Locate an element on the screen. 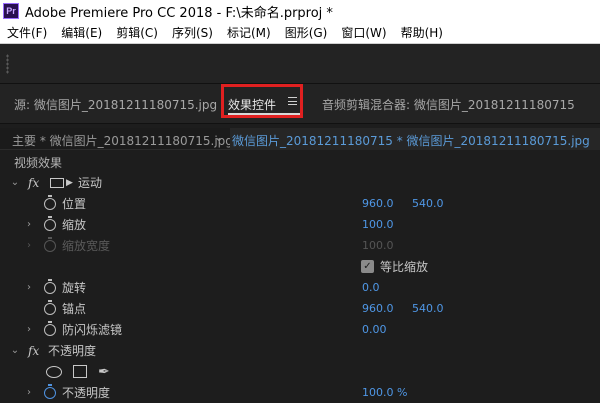  scale-row: › 缩放 100.0 is located at coordinates (300, 224).